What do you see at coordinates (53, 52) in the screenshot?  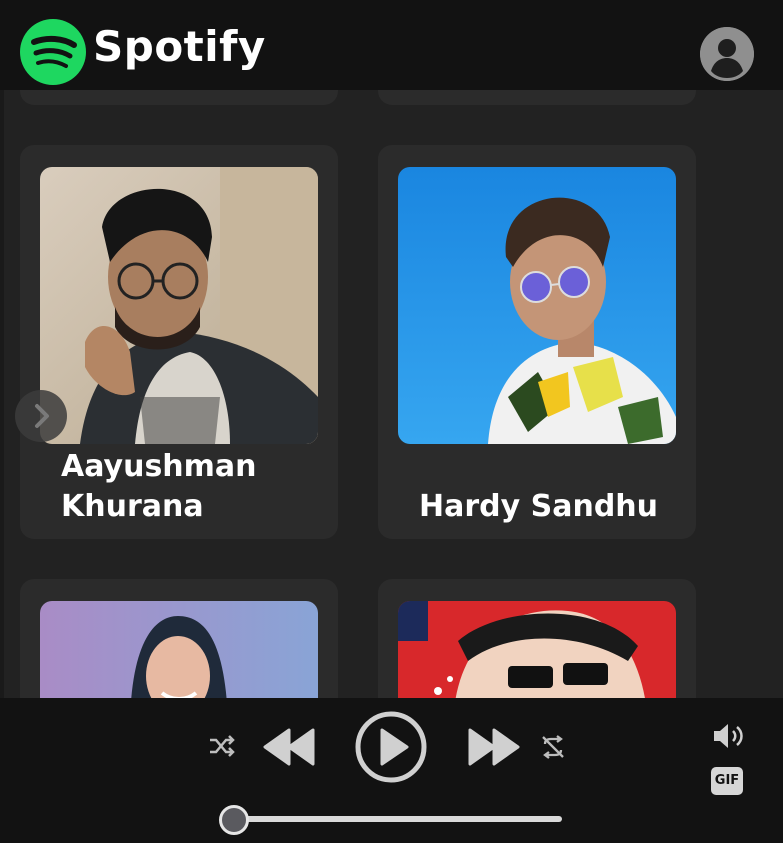 I see `spotify-logo-icon` at bounding box center [53, 52].